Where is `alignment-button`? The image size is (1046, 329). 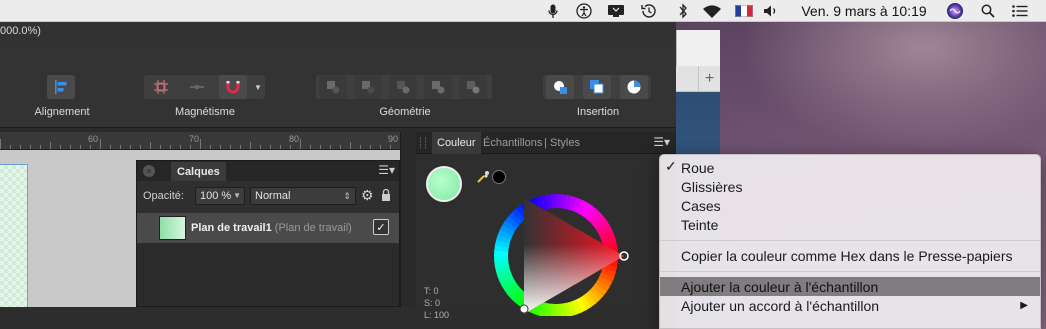
alignment-button is located at coordinates (61, 87).